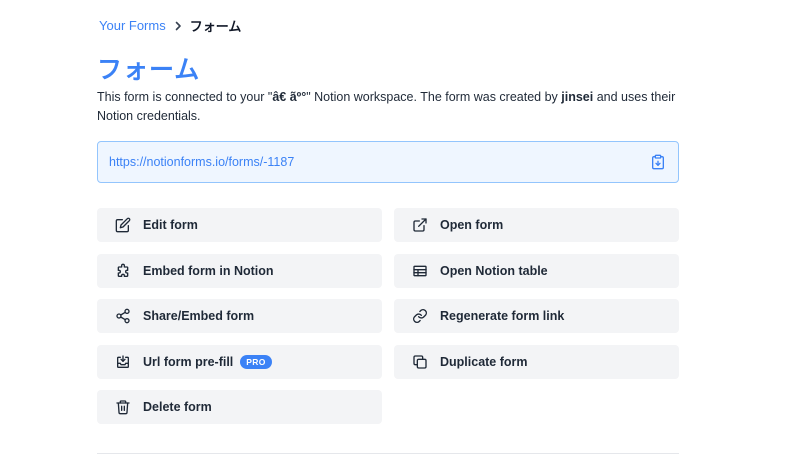 The height and width of the screenshot is (456, 800). I want to click on description-prefix: This form is connected to your ", so click(185, 97).